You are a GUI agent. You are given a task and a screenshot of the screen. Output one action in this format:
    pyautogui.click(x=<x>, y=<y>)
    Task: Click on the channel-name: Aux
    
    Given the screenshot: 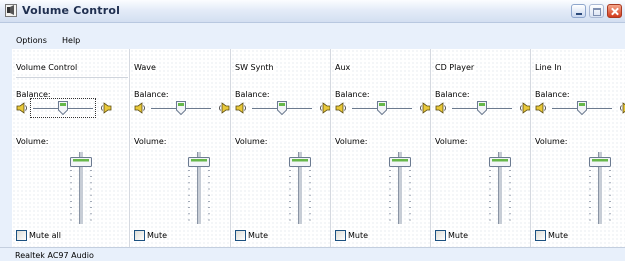 What is the action you would take?
    pyautogui.click(x=343, y=67)
    